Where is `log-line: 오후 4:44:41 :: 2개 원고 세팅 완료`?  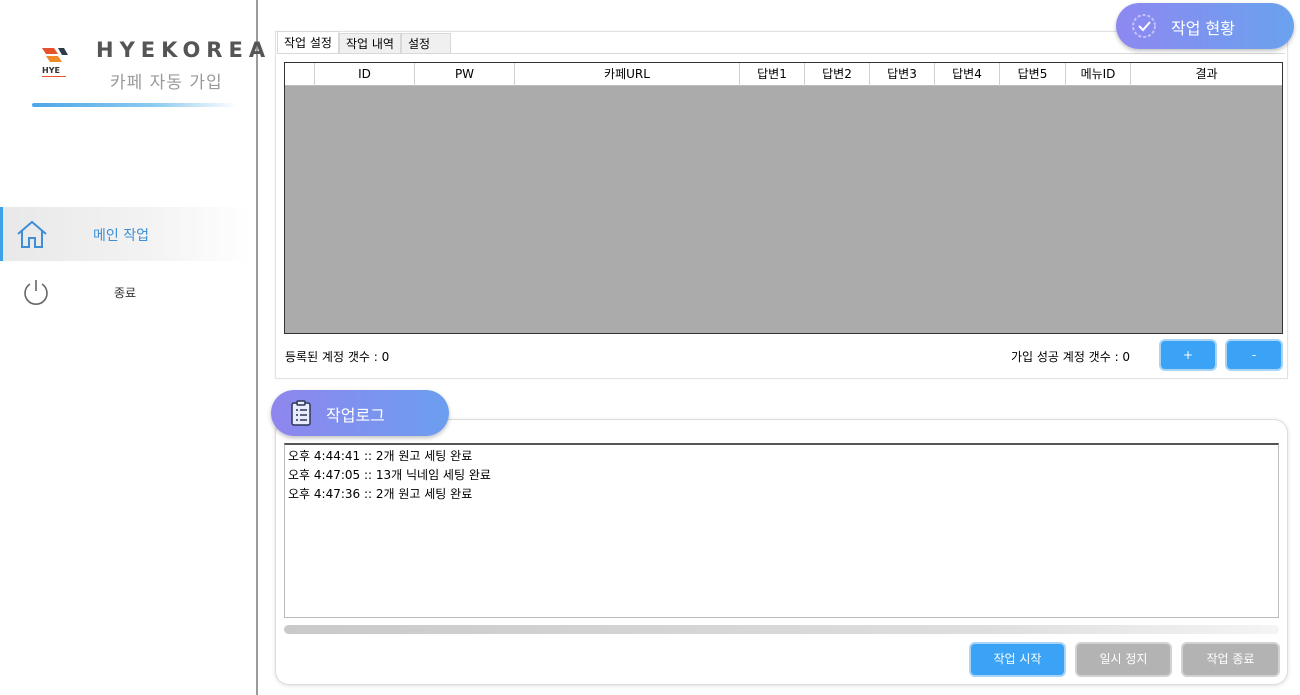
log-line: 오후 4:44:41 :: 2개 원고 세팅 완료 is located at coordinates (380, 456).